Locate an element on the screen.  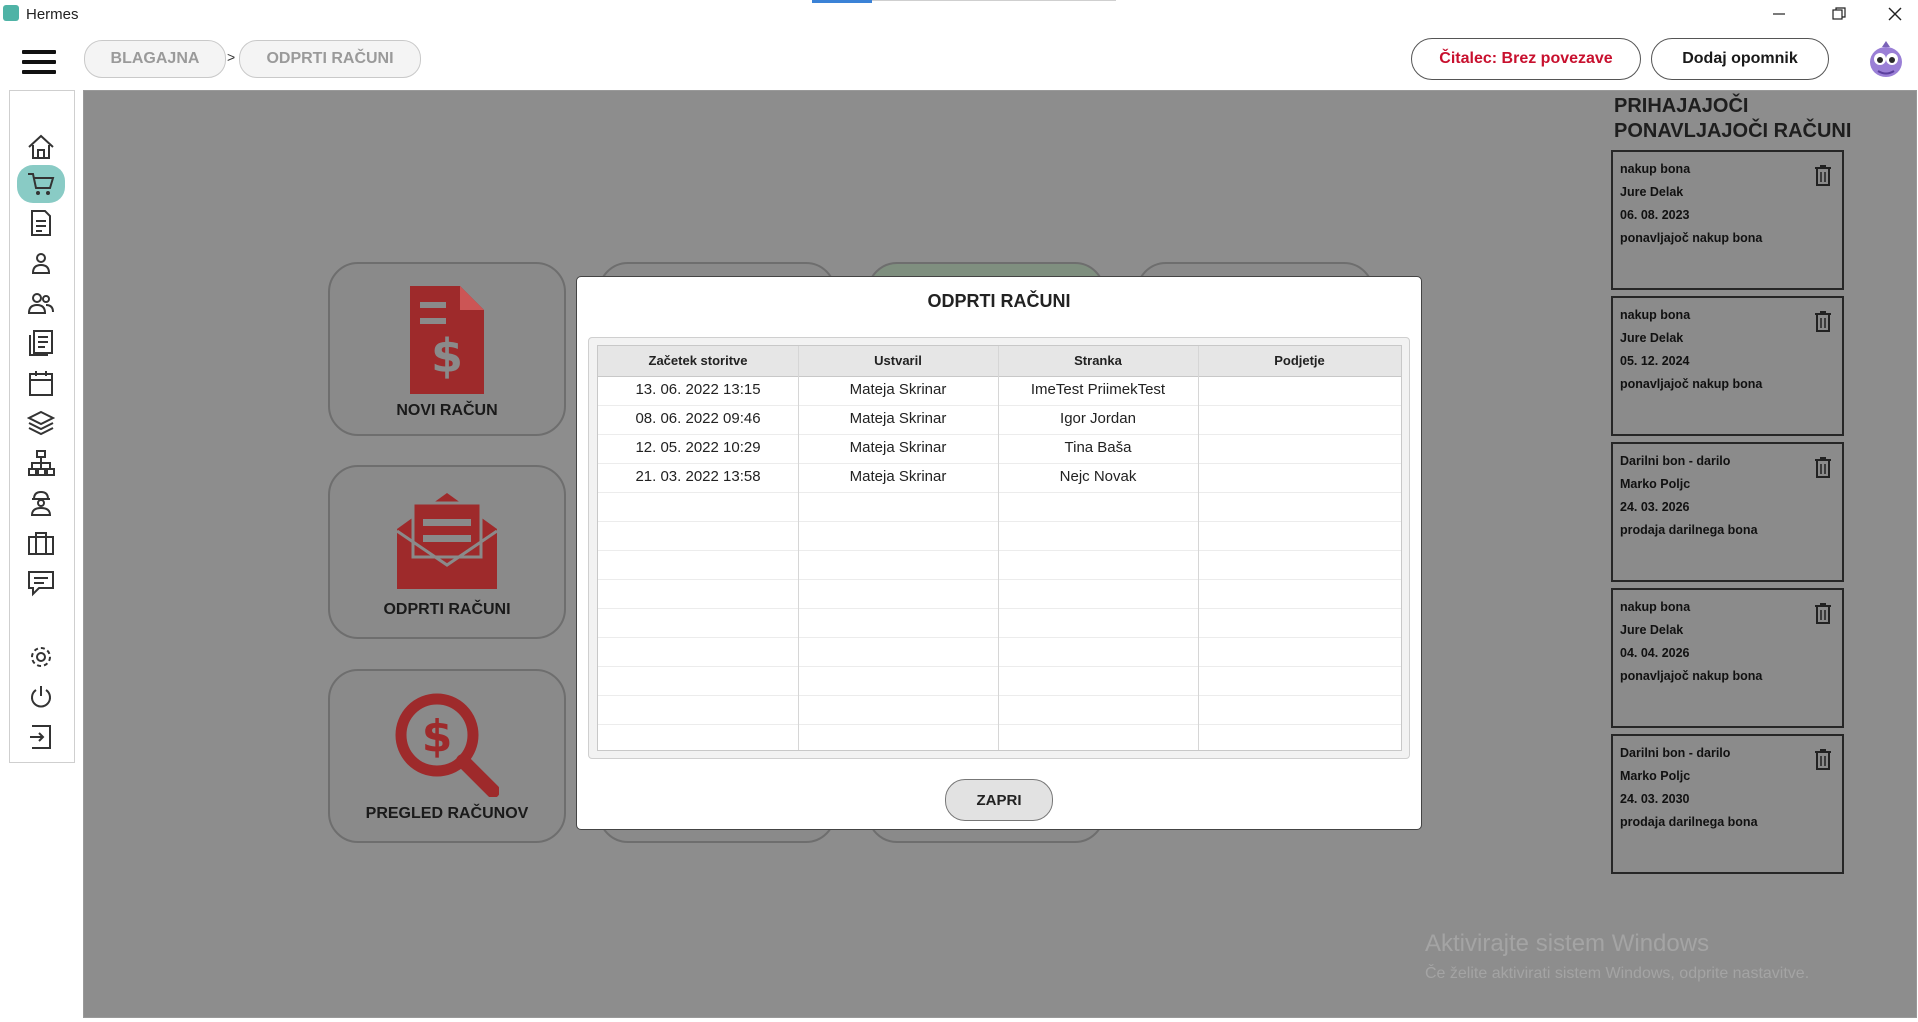
cell-start: 12. 05. 2022 10:29 is located at coordinates (698, 447).